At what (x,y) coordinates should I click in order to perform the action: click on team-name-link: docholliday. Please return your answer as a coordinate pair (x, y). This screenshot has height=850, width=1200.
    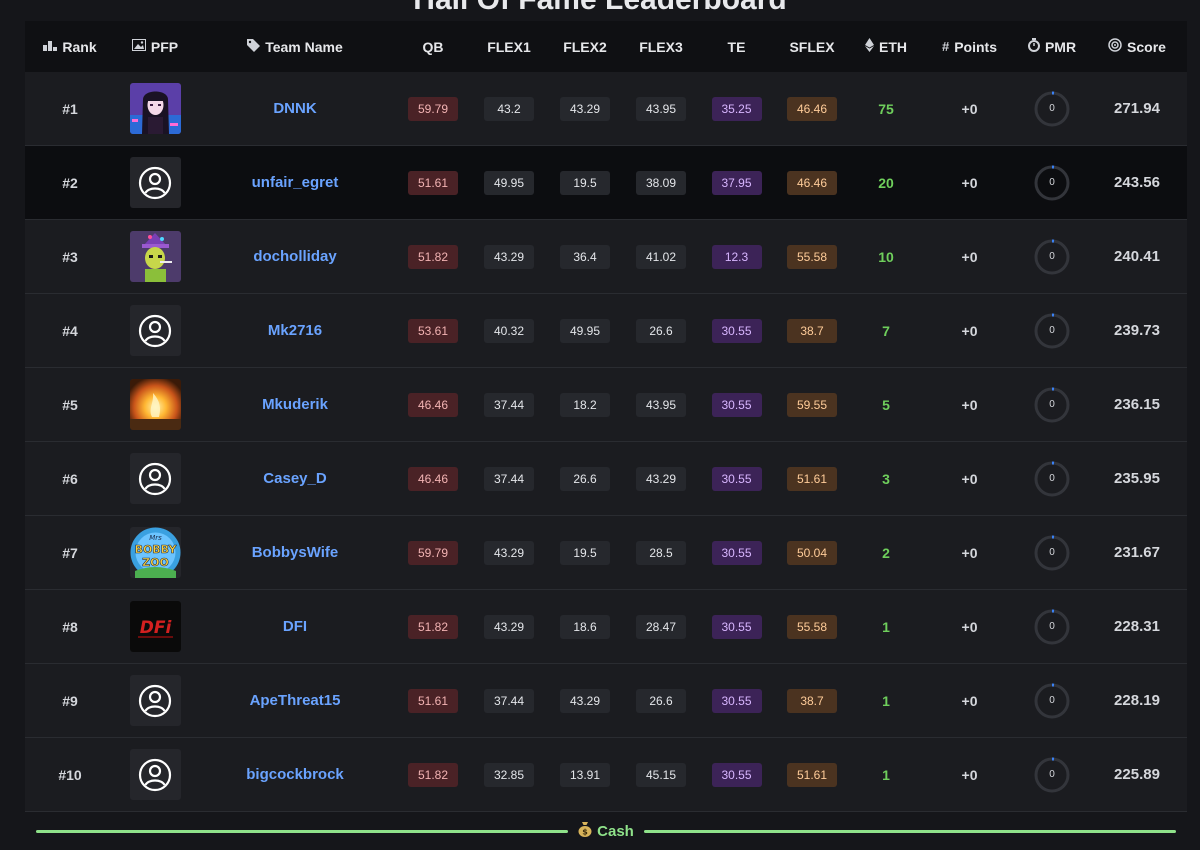
    Looking at the image, I should click on (294, 256).